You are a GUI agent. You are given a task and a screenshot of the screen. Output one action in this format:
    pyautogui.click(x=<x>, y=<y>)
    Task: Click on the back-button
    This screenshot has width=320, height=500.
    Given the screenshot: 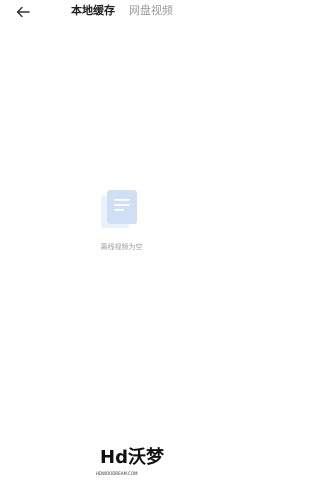 What is the action you would take?
    pyautogui.click(x=23, y=12)
    